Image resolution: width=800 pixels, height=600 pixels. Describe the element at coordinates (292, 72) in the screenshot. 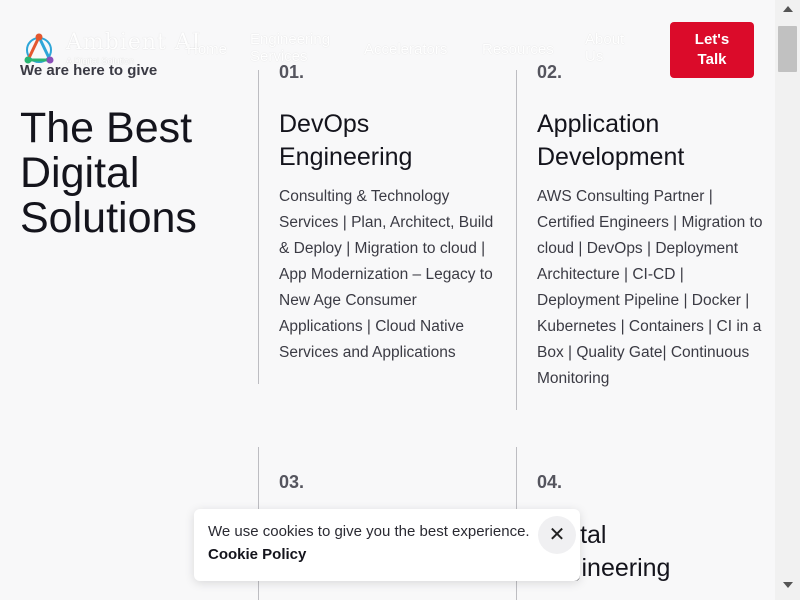

I see `service-number: 01.` at that location.